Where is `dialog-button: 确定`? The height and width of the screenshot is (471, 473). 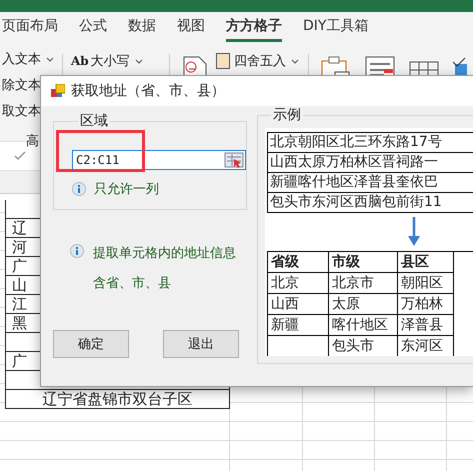 dialog-button: 确定 is located at coordinates (91, 344).